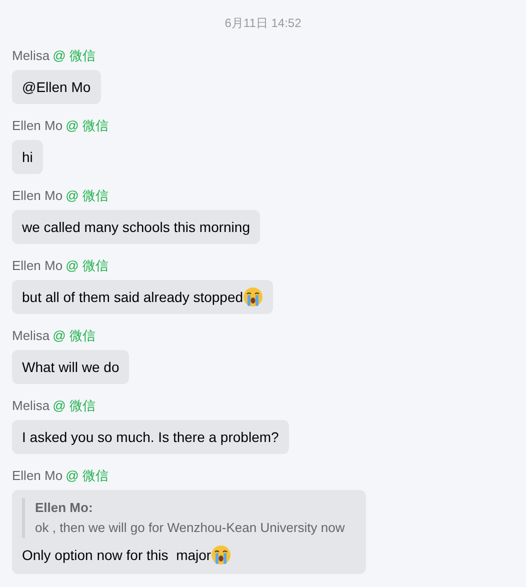  Describe the element at coordinates (136, 227) in the screenshot. I see `message-text: we called many schools this morning` at that location.